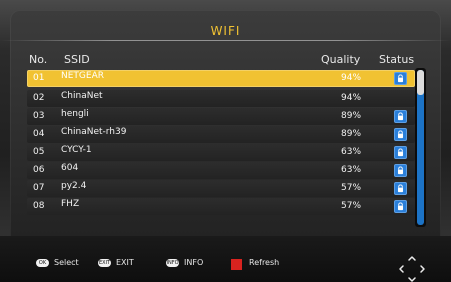 This screenshot has width=451, height=282. What do you see at coordinates (225, 40) in the screenshot?
I see `title-divider` at bounding box center [225, 40].